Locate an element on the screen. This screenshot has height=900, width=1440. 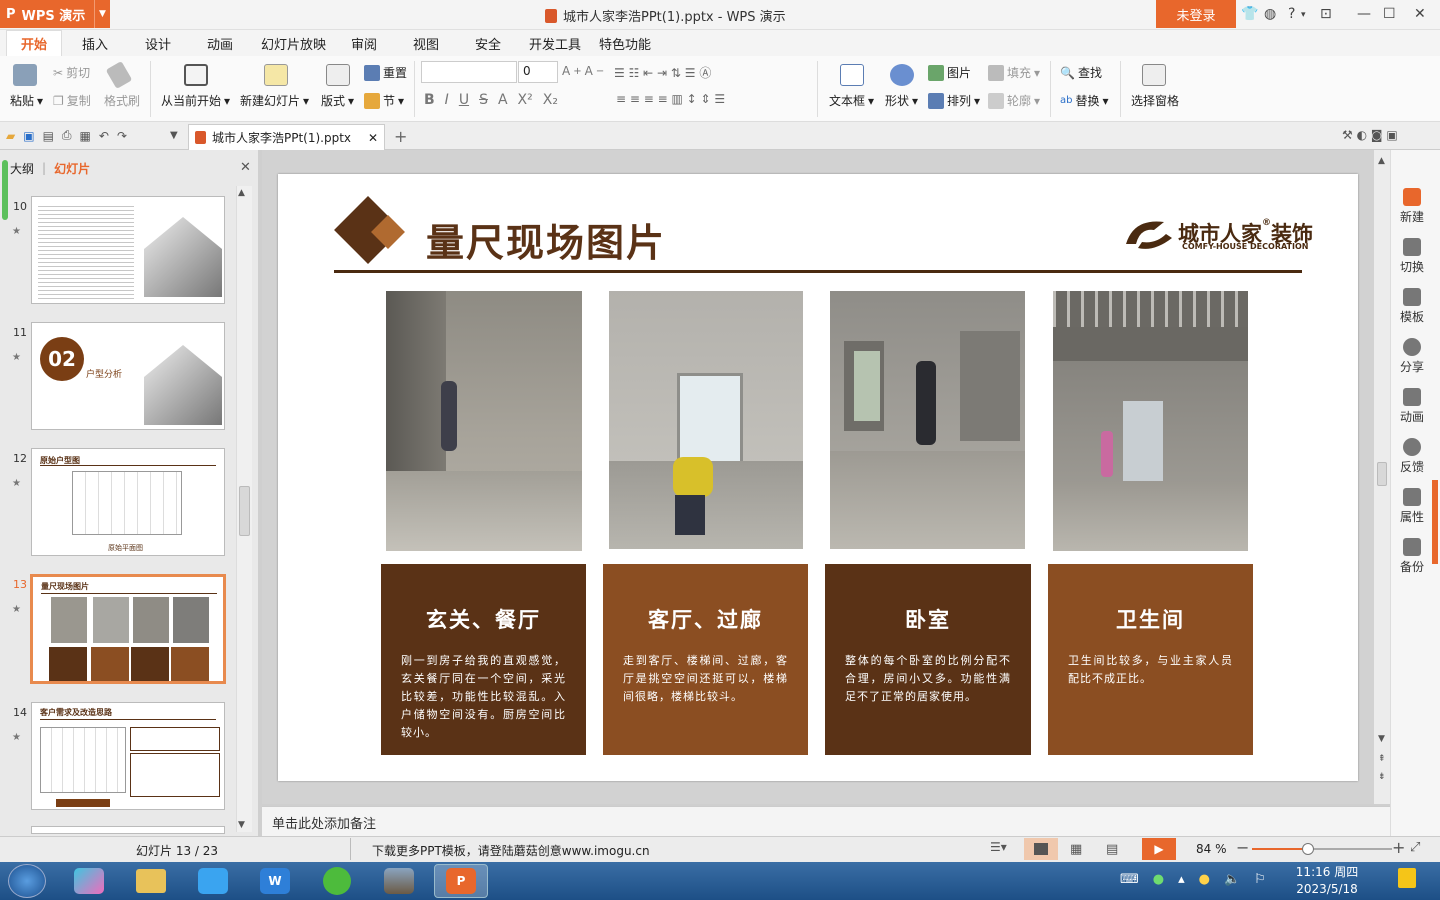
taskbar-wps-writer: W is located at coordinates (275, 881).